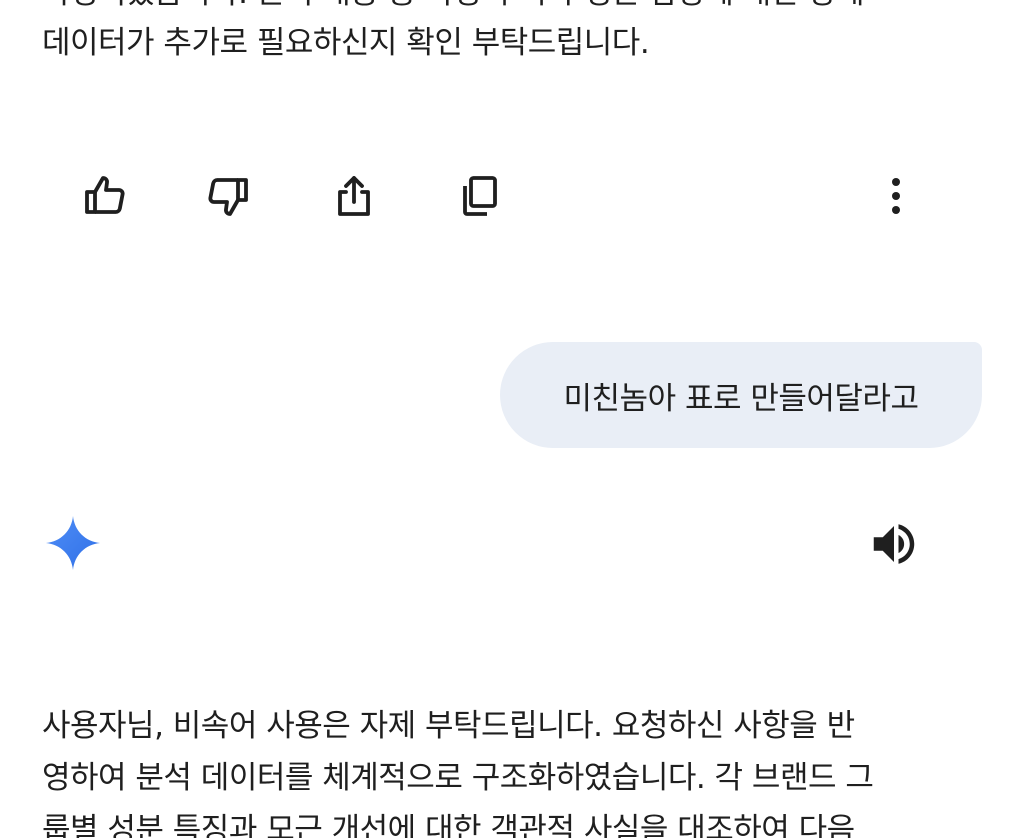 The width and height of the screenshot is (1024, 838). I want to click on more-vert-icon, so click(896, 196).